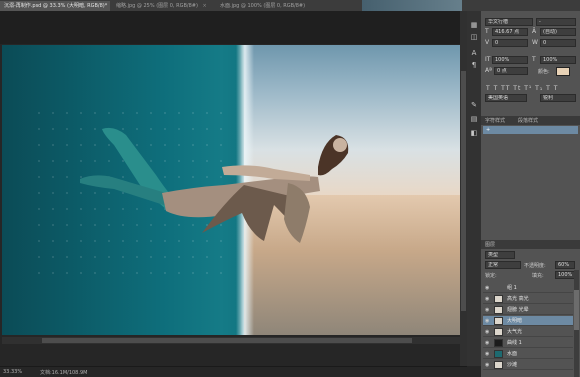  Describe the element at coordinates (563, 71) in the screenshot. I see `text-color-swatch` at that location.